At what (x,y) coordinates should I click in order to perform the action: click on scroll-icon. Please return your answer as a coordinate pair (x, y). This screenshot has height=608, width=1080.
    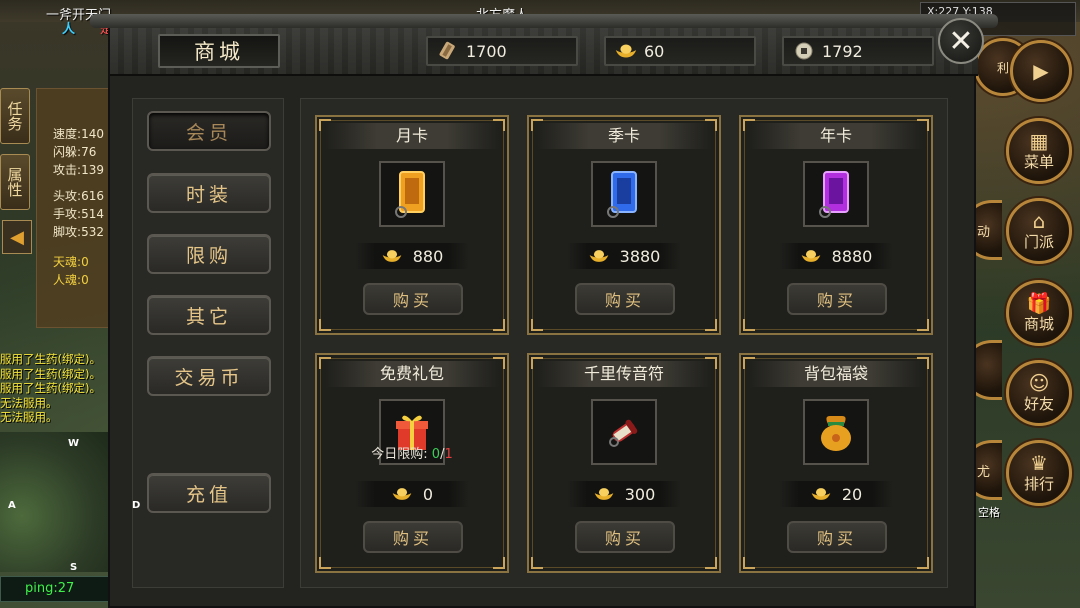
    Looking at the image, I should click on (448, 51).